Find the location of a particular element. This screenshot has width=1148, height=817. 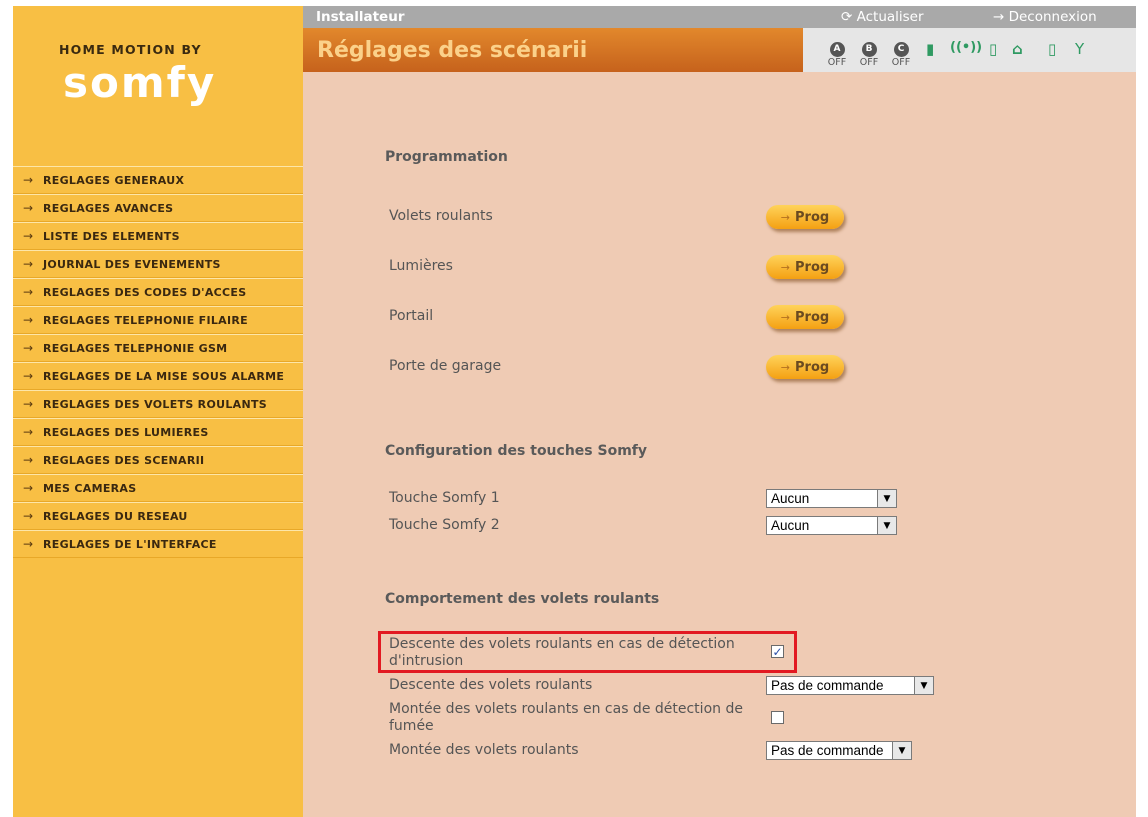

sidebar-item-liste-elements: → LISTE DES ELEMENTS is located at coordinates (158, 236).